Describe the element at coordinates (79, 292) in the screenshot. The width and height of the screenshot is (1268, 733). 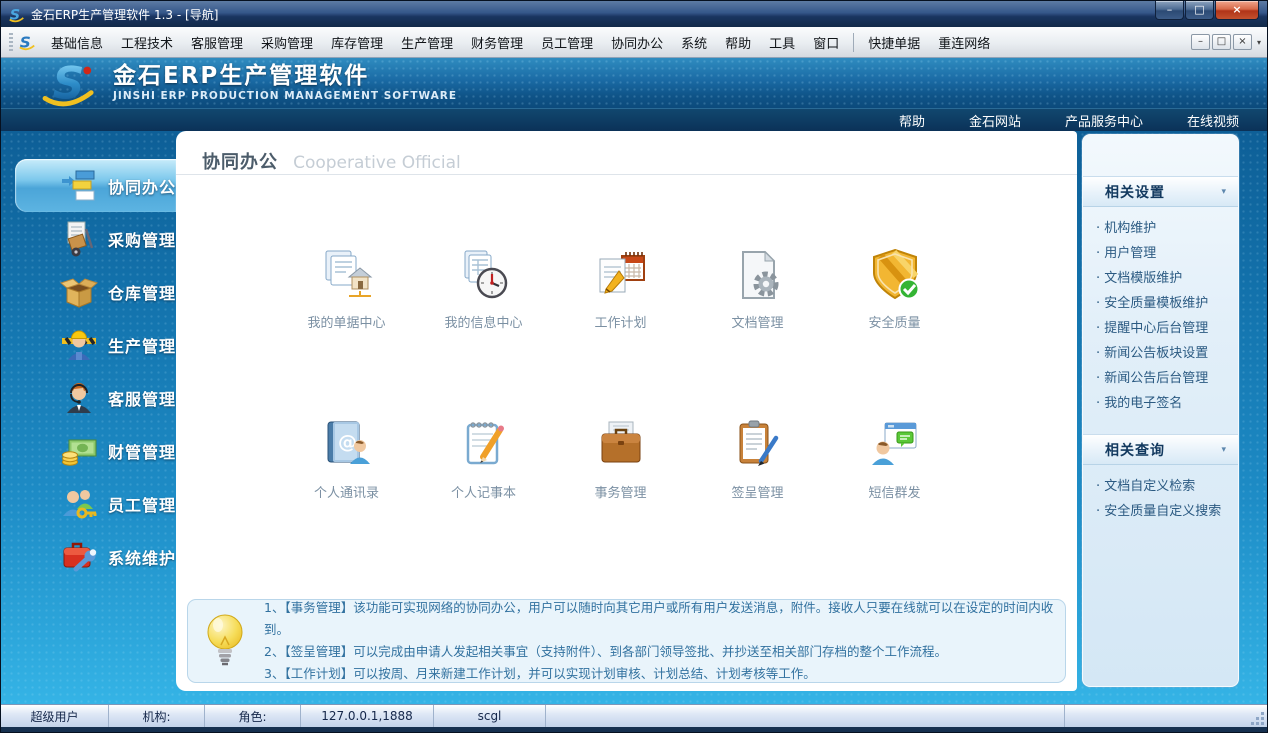
I see `warehouse-box-icon` at that location.